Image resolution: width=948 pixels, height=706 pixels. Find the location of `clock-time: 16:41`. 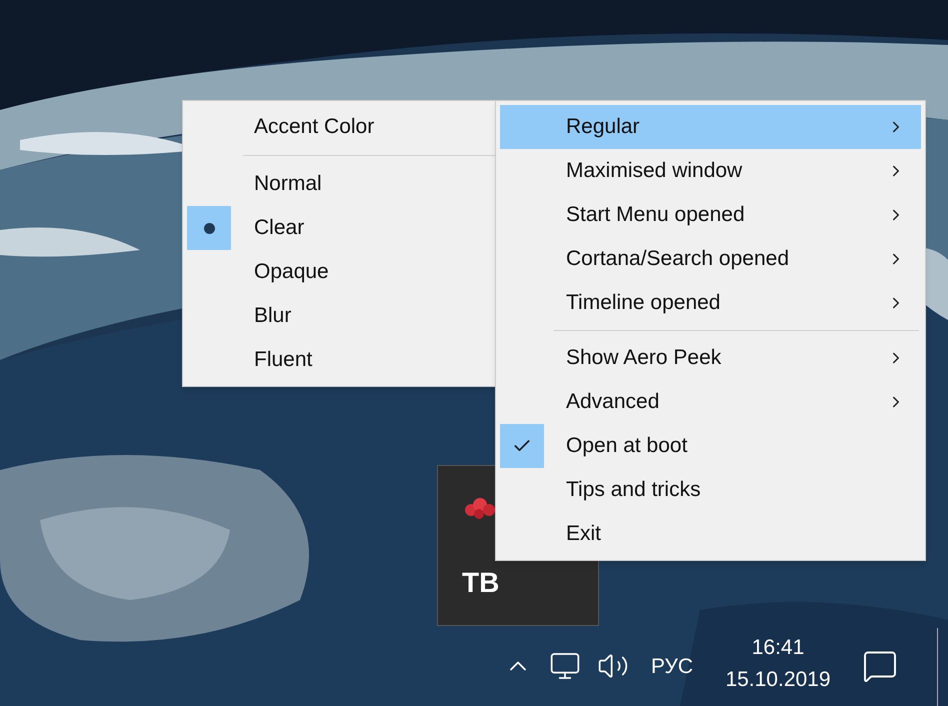

clock-time: 16:41 is located at coordinates (778, 648).